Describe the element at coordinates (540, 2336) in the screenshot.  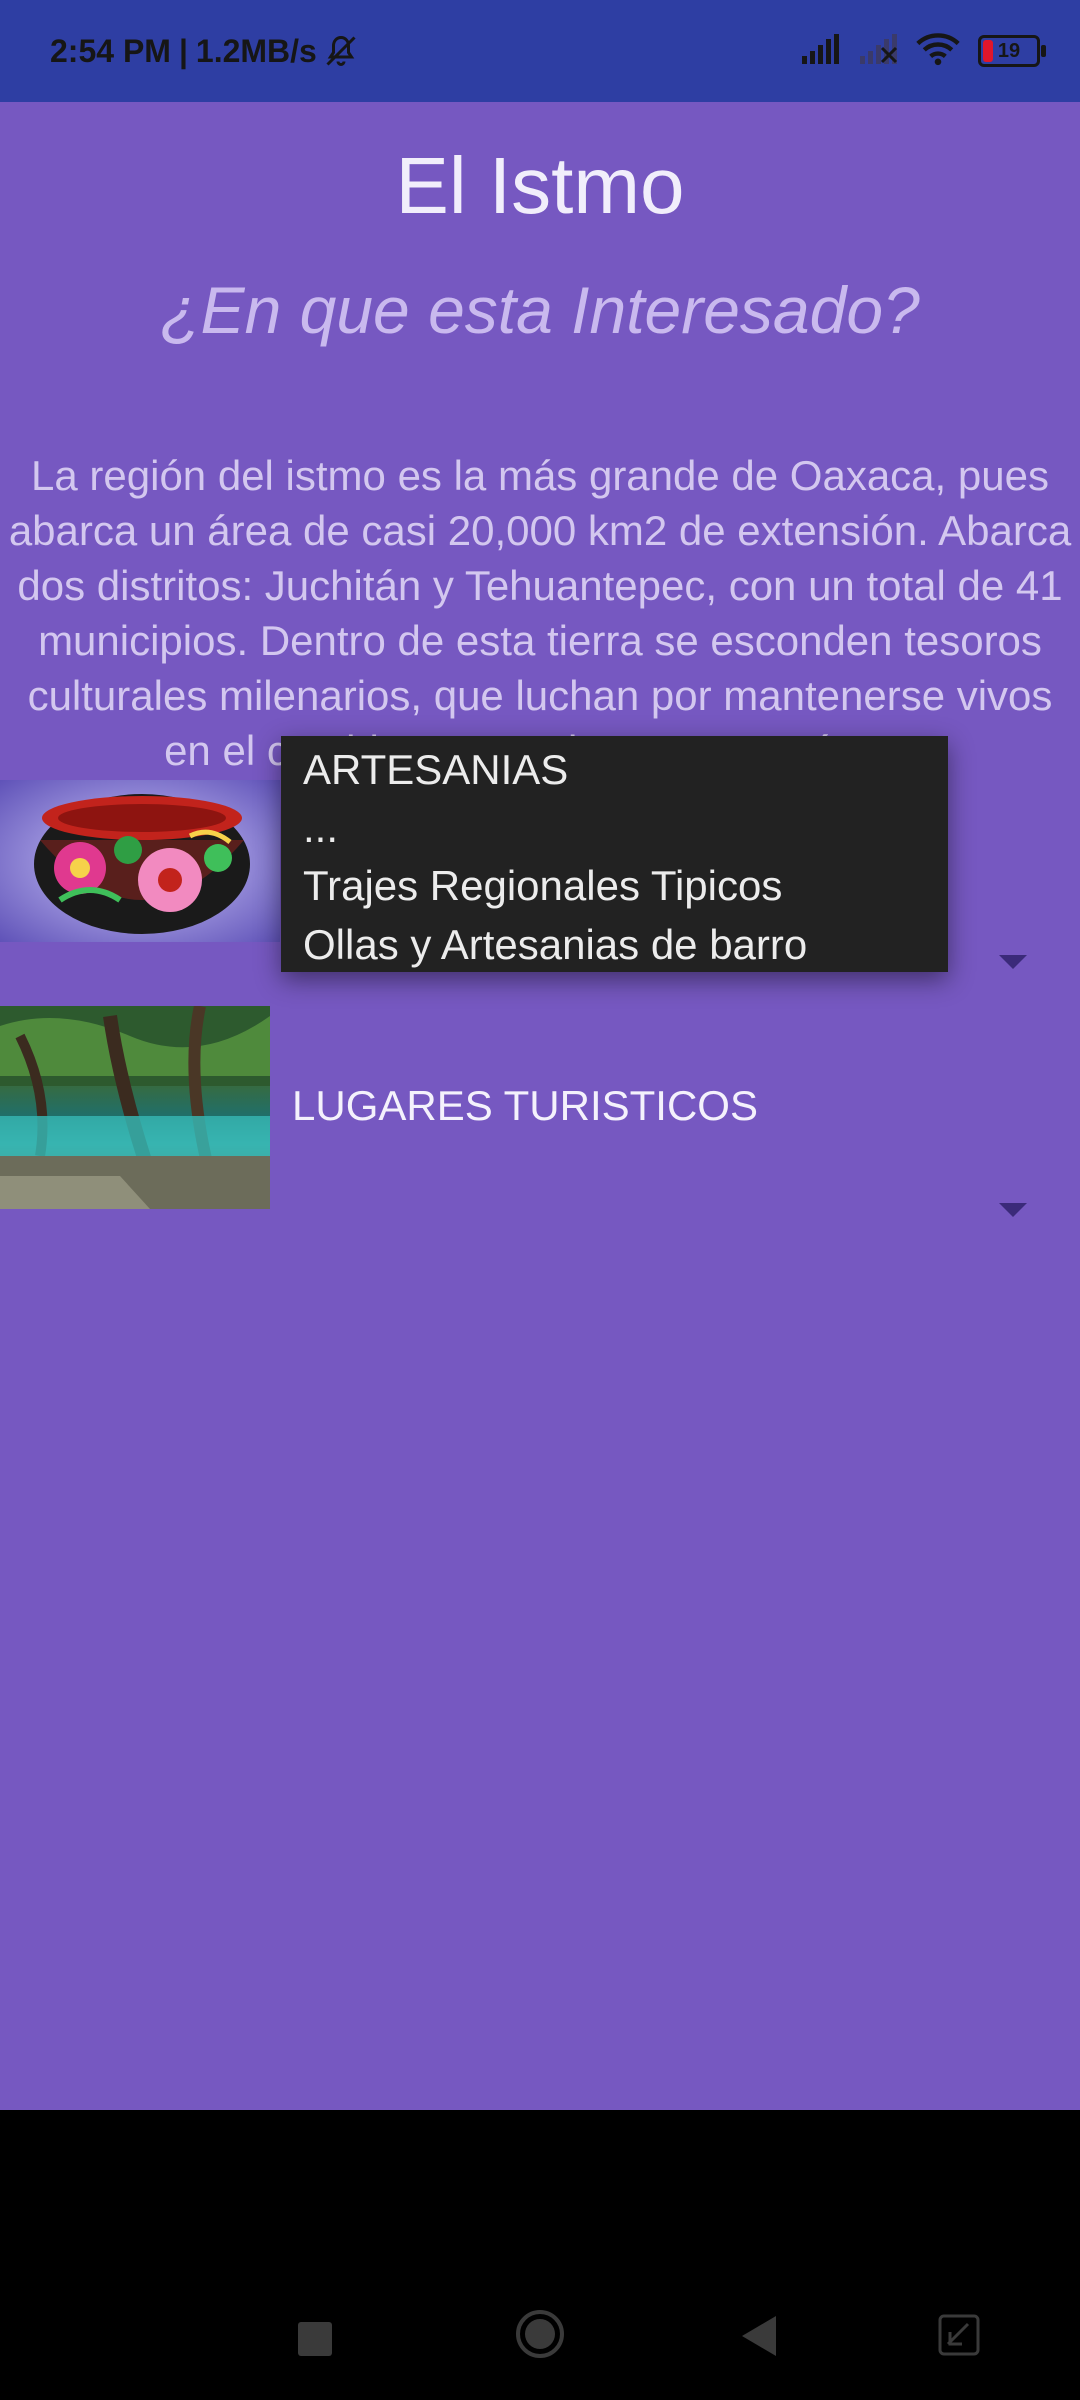
I see `home-circle-icon` at that location.